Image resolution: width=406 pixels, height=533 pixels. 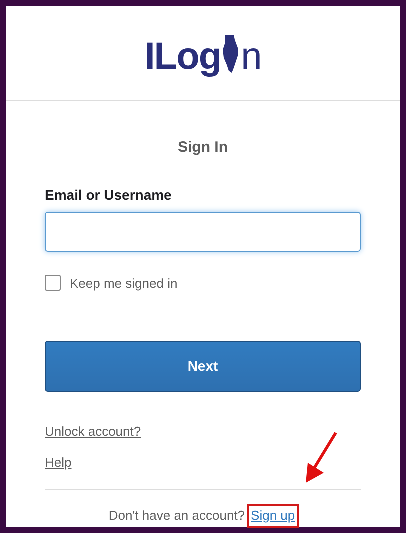 What do you see at coordinates (273, 516) in the screenshot?
I see `signup-link: Sign up` at bounding box center [273, 516].